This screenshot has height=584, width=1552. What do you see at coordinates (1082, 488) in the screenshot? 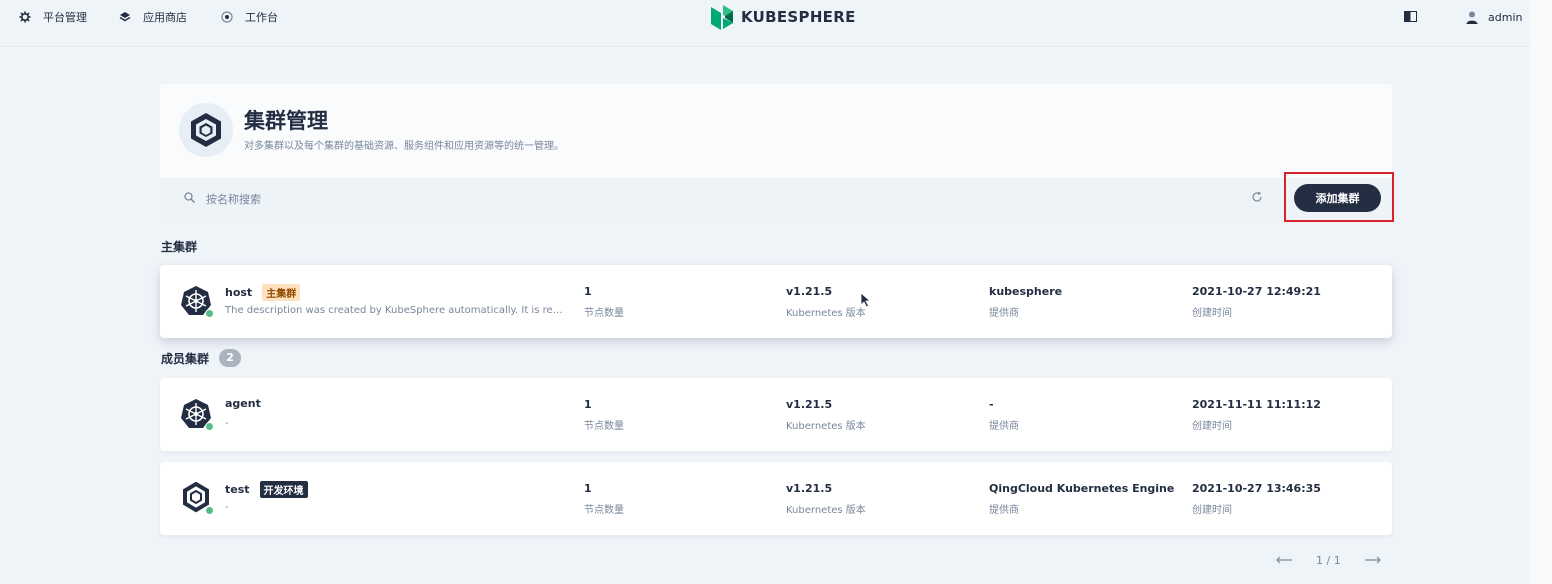
I see `provider: QingCloud Kubernetes Engine` at bounding box center [1082, 488].